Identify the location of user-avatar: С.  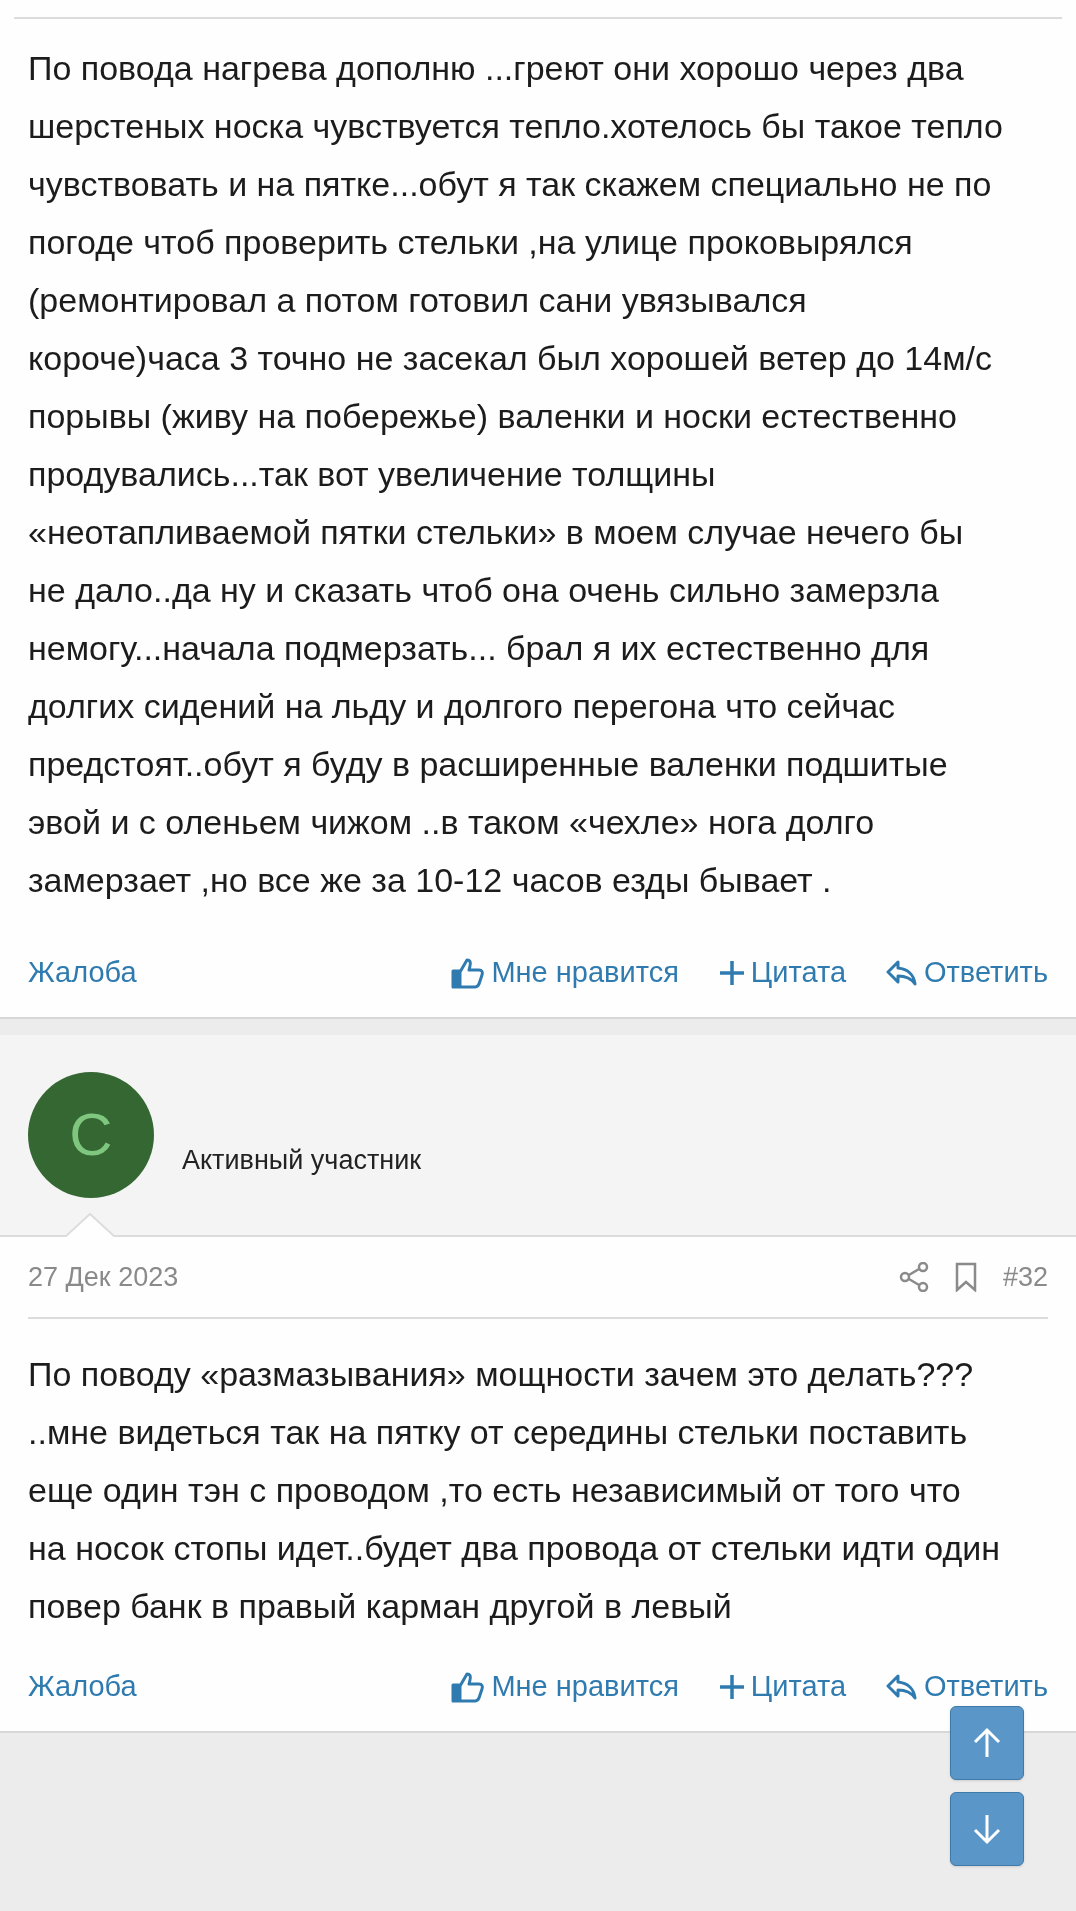
(91, 1135).